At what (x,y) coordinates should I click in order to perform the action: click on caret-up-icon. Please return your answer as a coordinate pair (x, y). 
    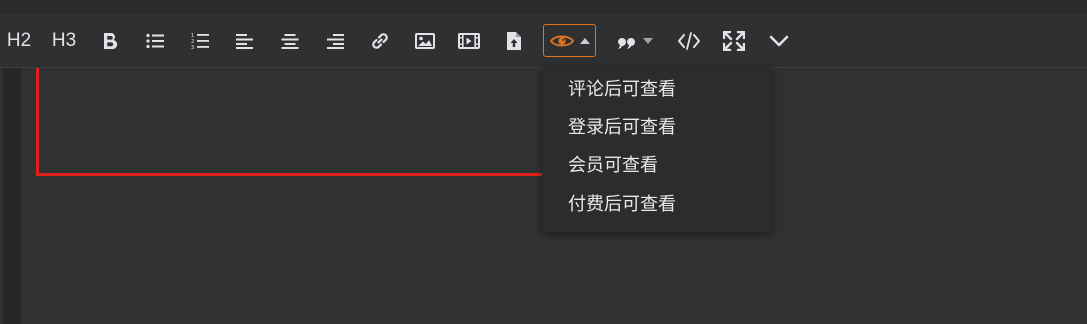
    Looking at the image, I should click on (585, 40).